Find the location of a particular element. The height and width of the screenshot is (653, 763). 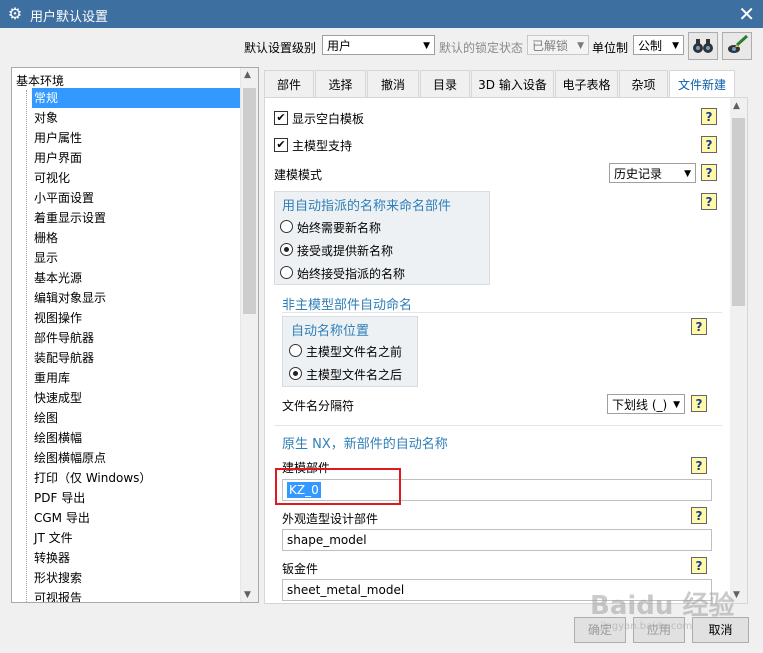

separator-label: 文件名分隔符 is located at coordinates (318, 406).